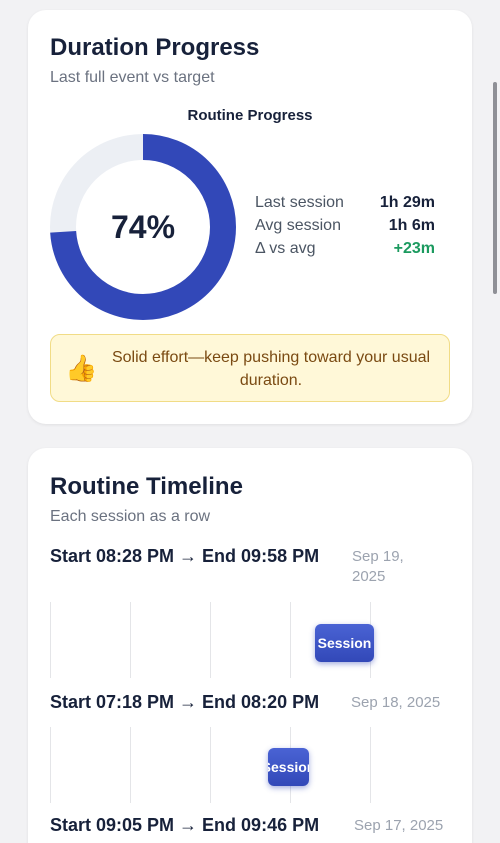 This screenshot has height=843, width=500. I want to click on stat-avg-session: Avg session 1h 6m, so click(345, 228).